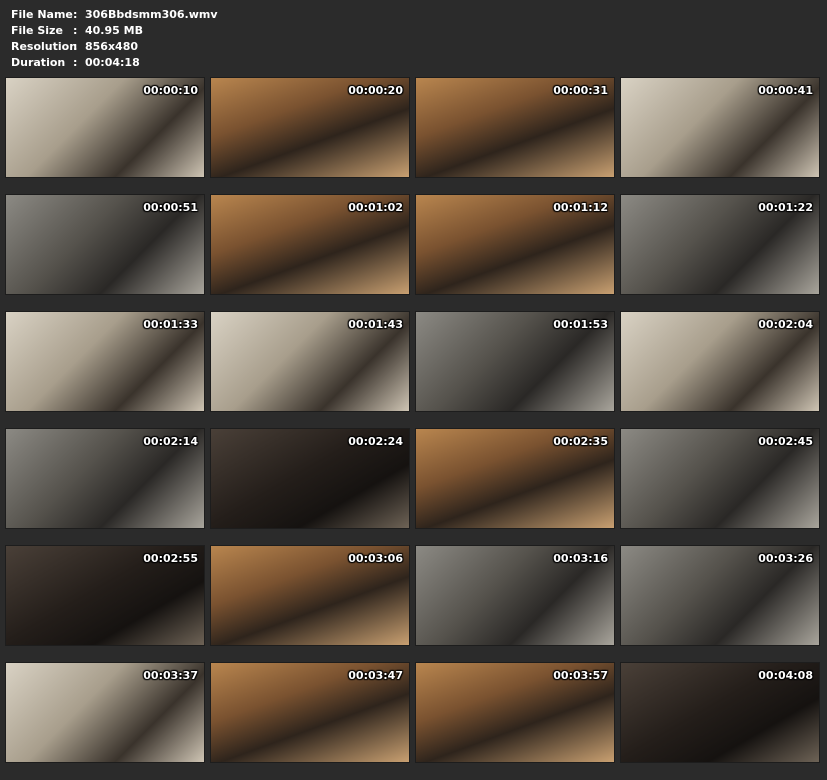 Image resolution: width=827 pixels, height=780 pixels. What do you see at coordinates (310, 127) in the screenshot?
I see `video-thumbnail: 00:00:20` at bounding box center [310, 127].